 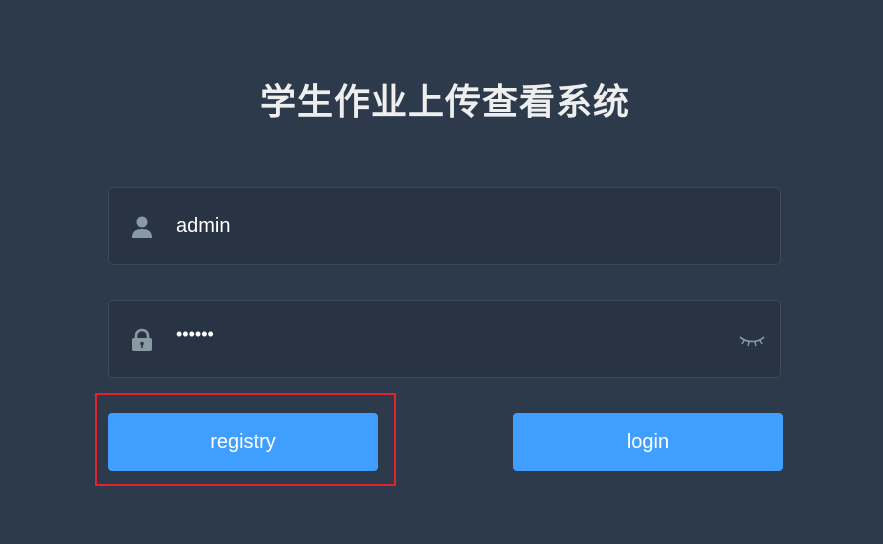 I want to click on password-input: ••••••, so click(x=446, y=335).